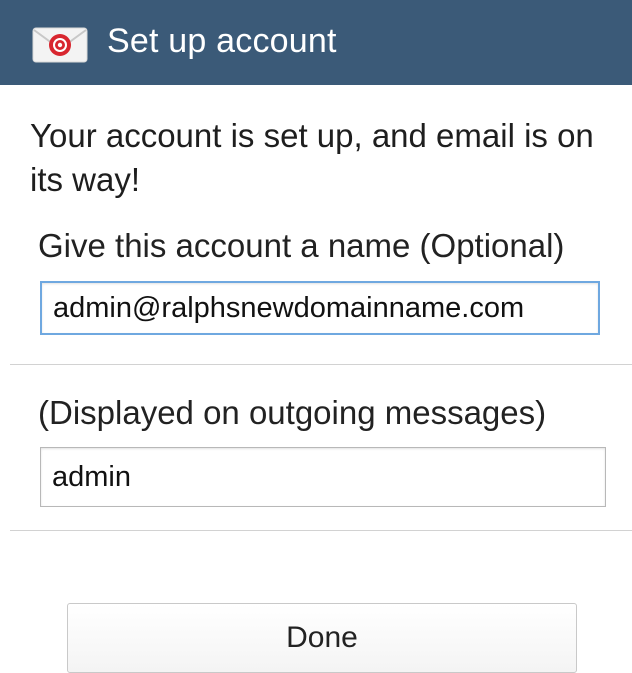 This screenshot has height=673, width=632. What do you see at coordinates (320, 308) in the screenshot?
I see `account-name-field` at bounding box center [320, 308].